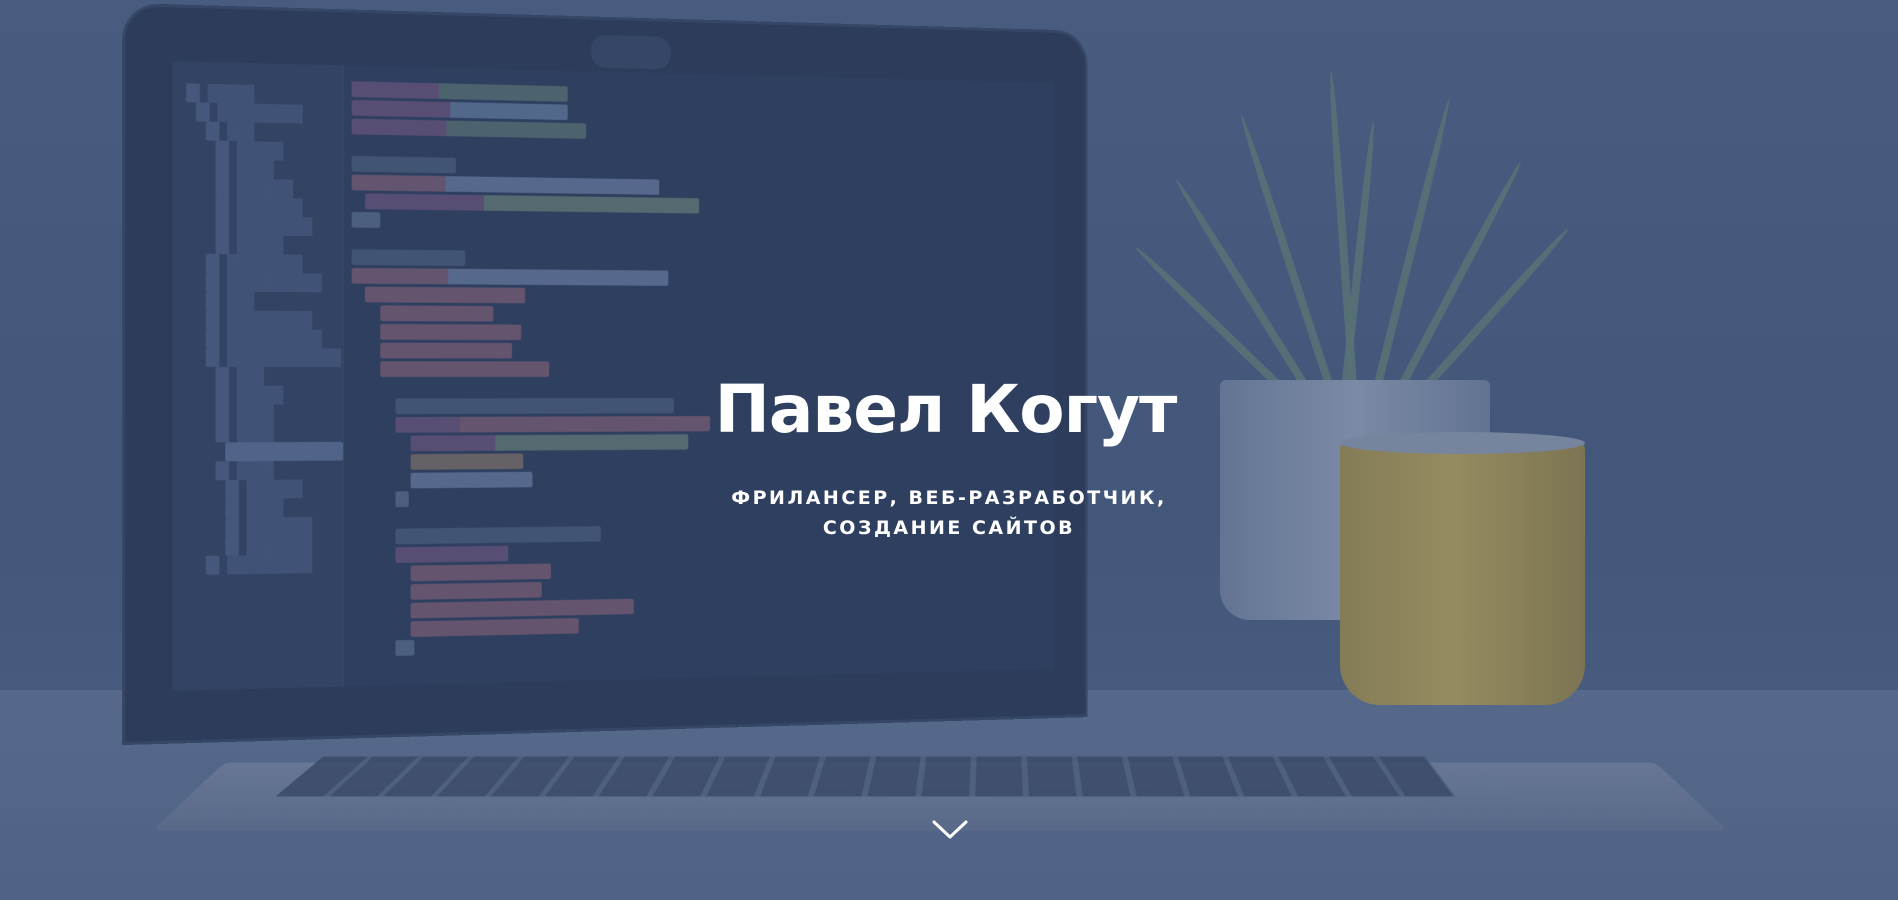 Image resolution: width=1898 pixels, height=900 pixels. I want to click on chevron-down-icon, so click(950, 829).